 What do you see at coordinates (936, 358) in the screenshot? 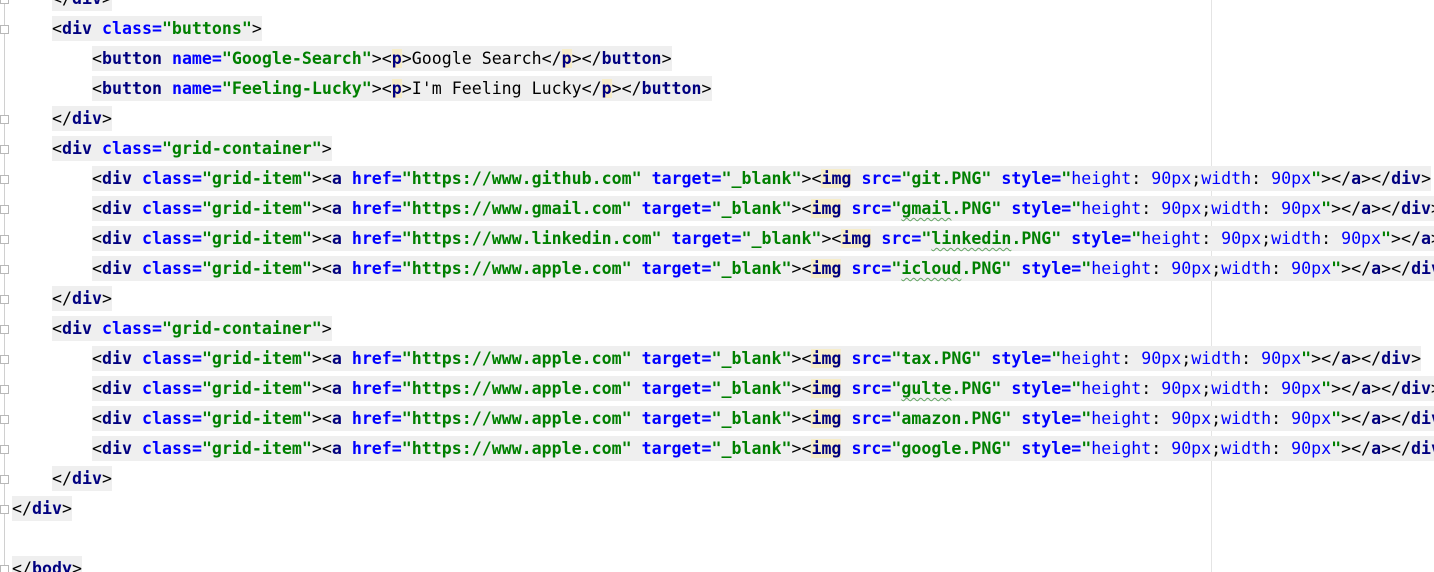
I see `code-token: "tax.PNG"` at bounding box center [936, 358].